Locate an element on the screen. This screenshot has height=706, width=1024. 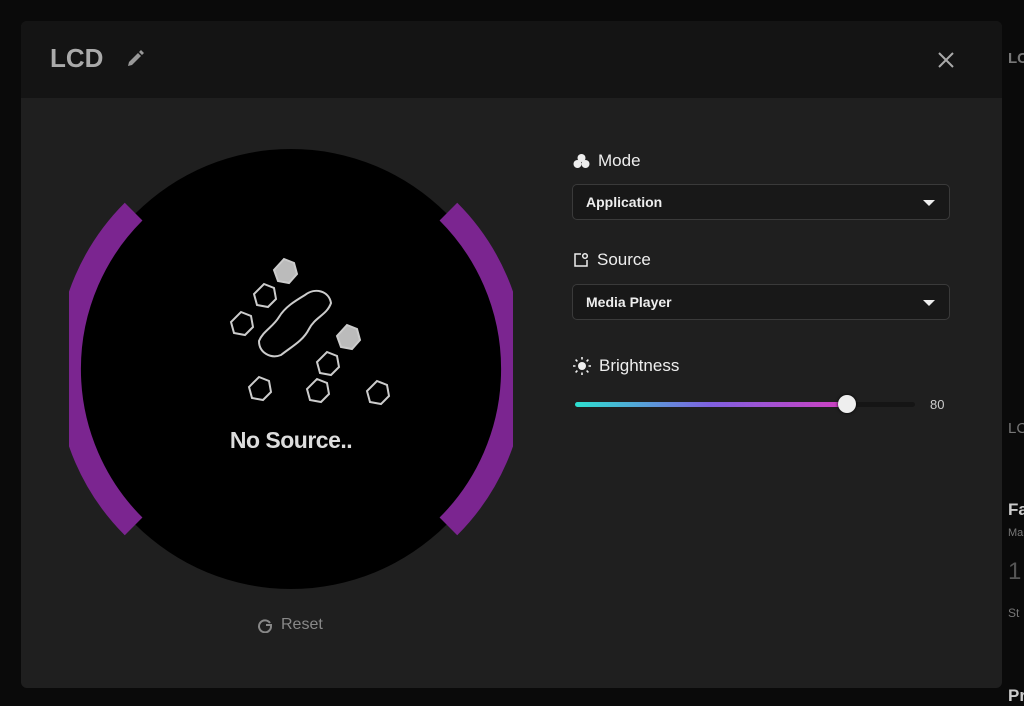
reset-button: Reset is located at coordinates (290, 625).